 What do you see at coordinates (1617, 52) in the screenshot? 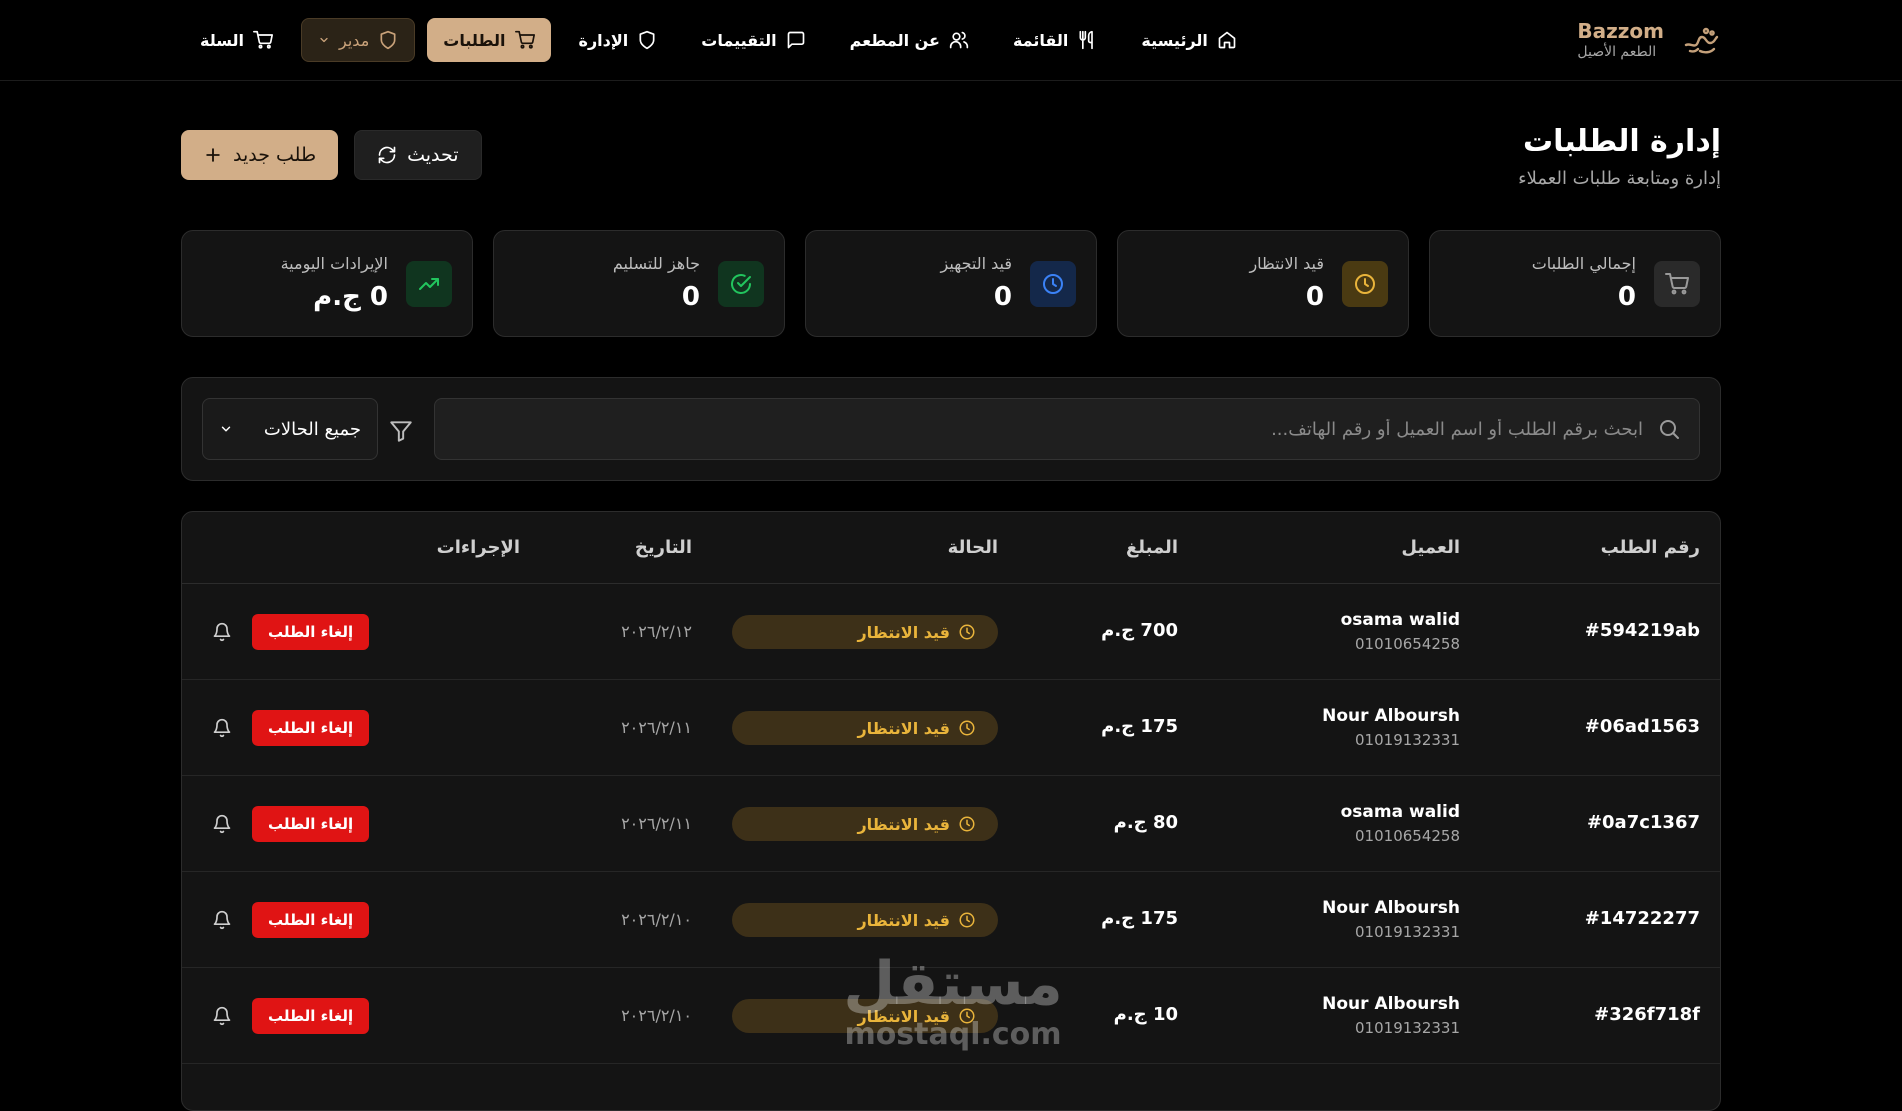
I see `brand-tagline: الطعم الأصيل` at bounding box center [1617, 52].